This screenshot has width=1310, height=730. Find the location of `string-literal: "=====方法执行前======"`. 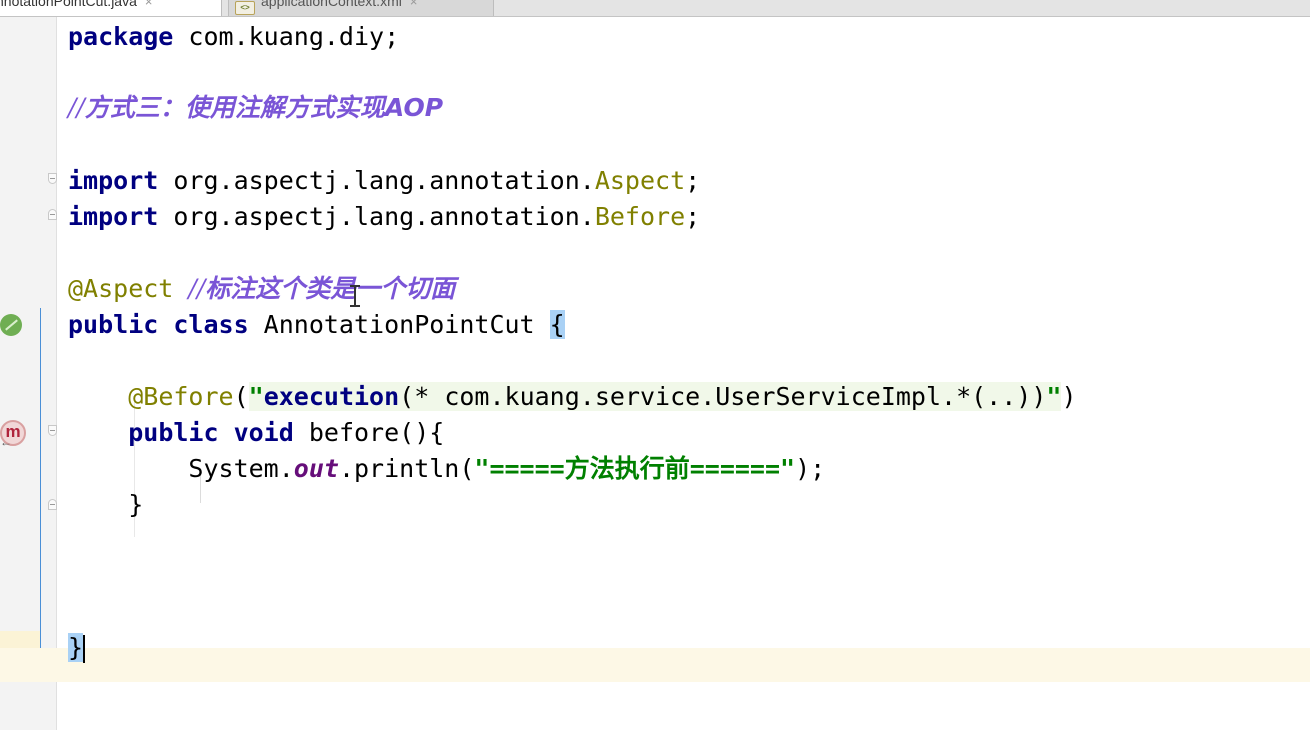

string-literal: "=====方法执行前======" is located at coordinates (635, 468).